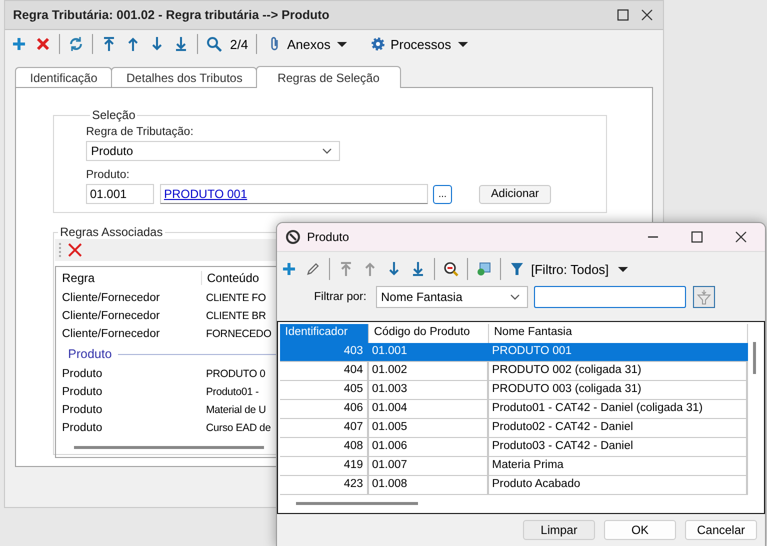  I want to click on toolbar-menu: Processos, so click(421, 44).